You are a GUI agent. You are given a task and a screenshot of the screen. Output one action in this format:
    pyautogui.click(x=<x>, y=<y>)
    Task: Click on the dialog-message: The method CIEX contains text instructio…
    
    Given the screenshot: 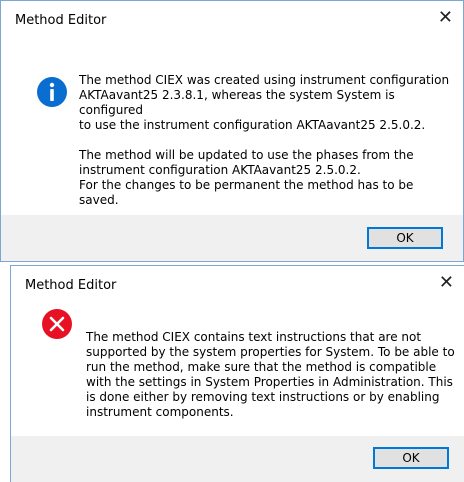 What is the action you would take?
    pyautogui.click(x=271, y=375)
    